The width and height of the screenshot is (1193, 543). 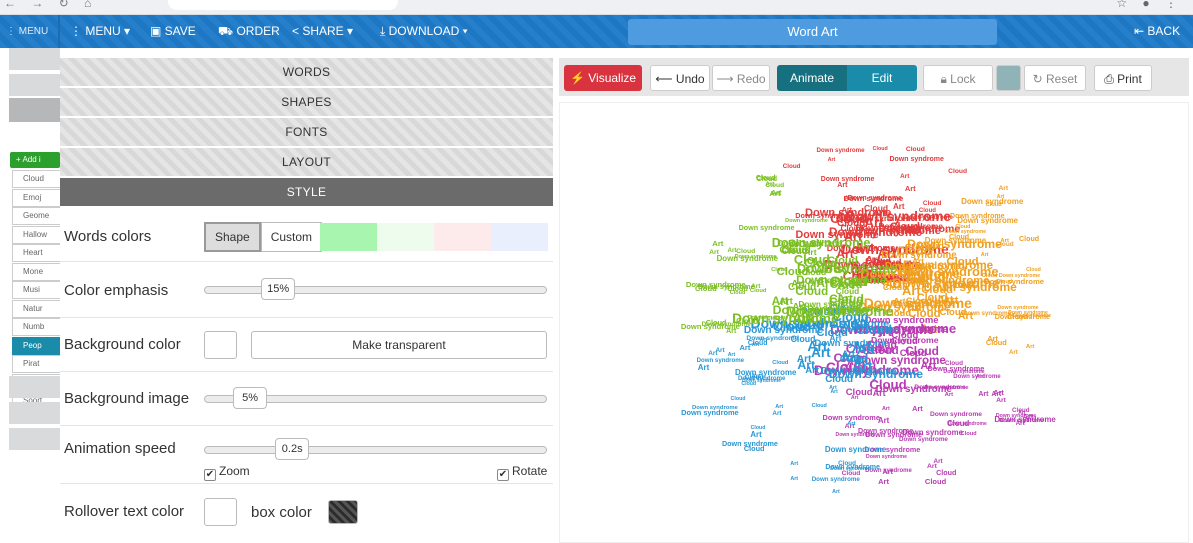 What do you see at coordinates (36, 197) in the screenshot?
I see `sidebar-category-item: Emoj` at bounding box center [36, 197].